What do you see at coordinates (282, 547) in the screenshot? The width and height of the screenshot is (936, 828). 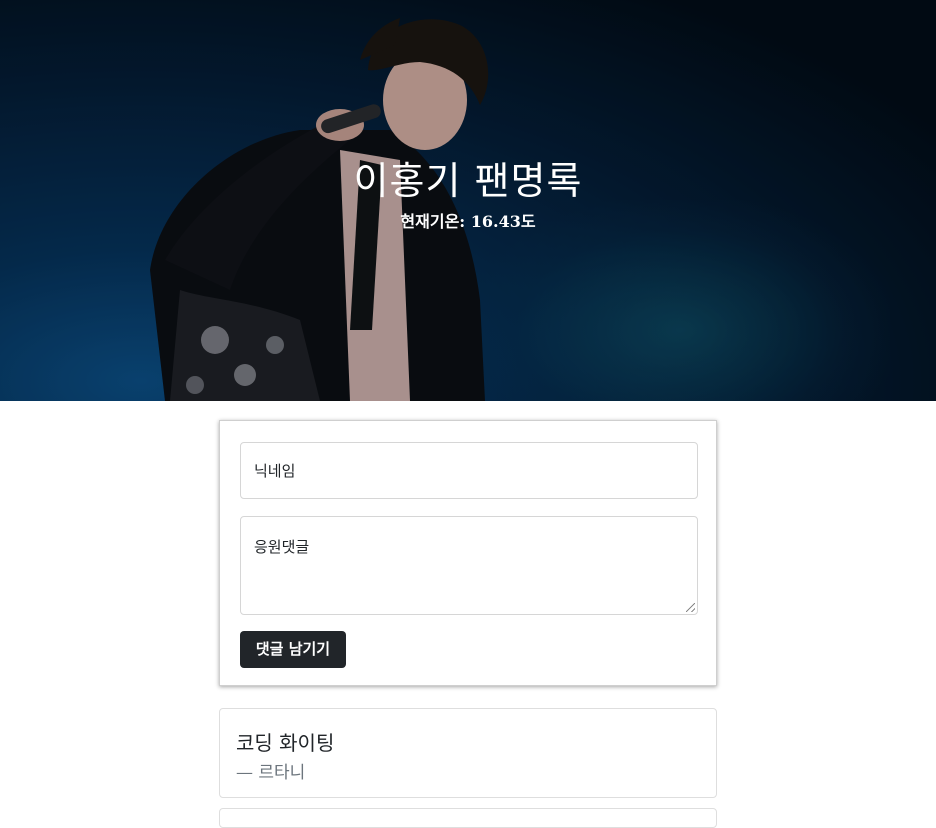 I see `comment-placeholder: 응원댓글` at bounding box center [282, 547].